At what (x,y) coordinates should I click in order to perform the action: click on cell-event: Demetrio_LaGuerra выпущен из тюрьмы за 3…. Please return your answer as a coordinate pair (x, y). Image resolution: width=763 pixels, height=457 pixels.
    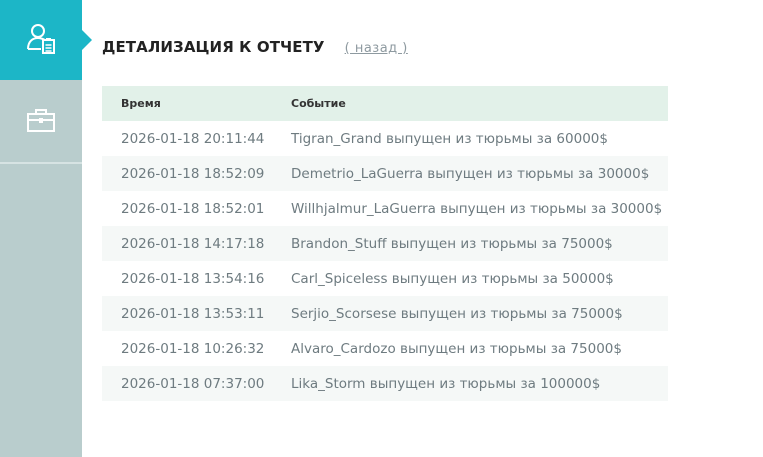
    Looking at the image, I should click on (479, 173).